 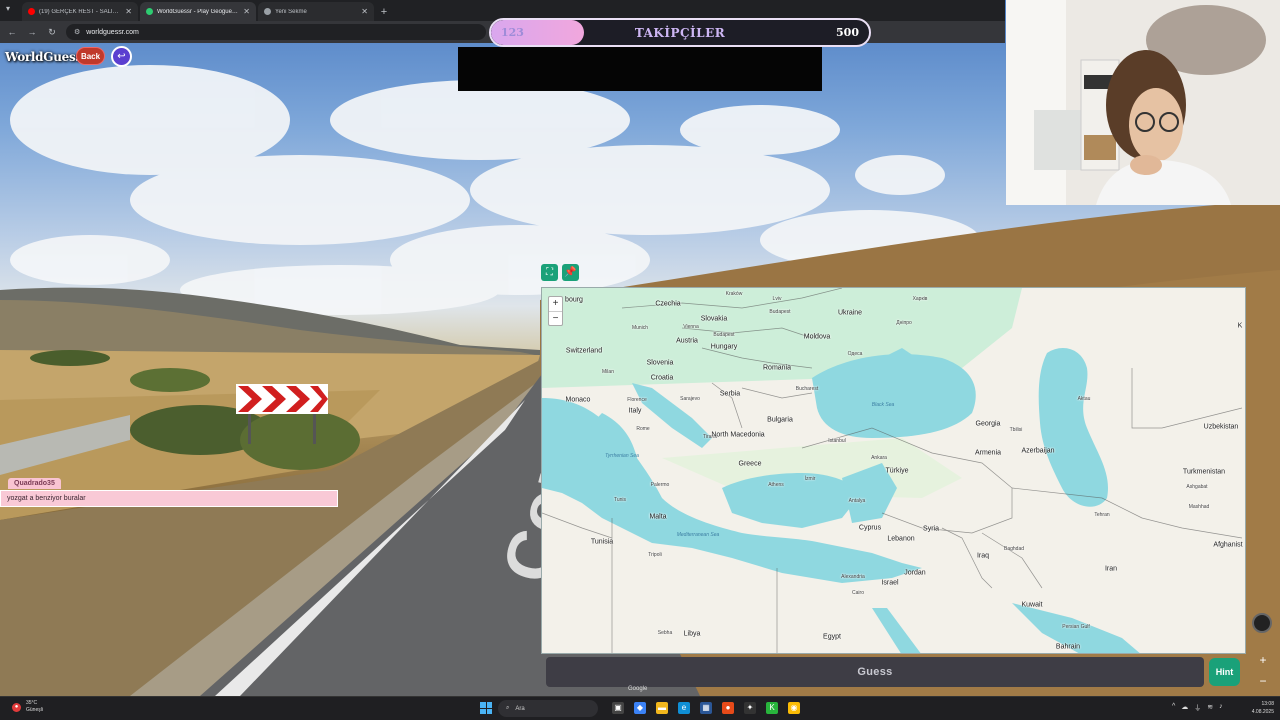 What do you see at coordinates (738, 435) in the screenshot?
I see `map-label: North Macedonia` at bounding box center [738, 435].